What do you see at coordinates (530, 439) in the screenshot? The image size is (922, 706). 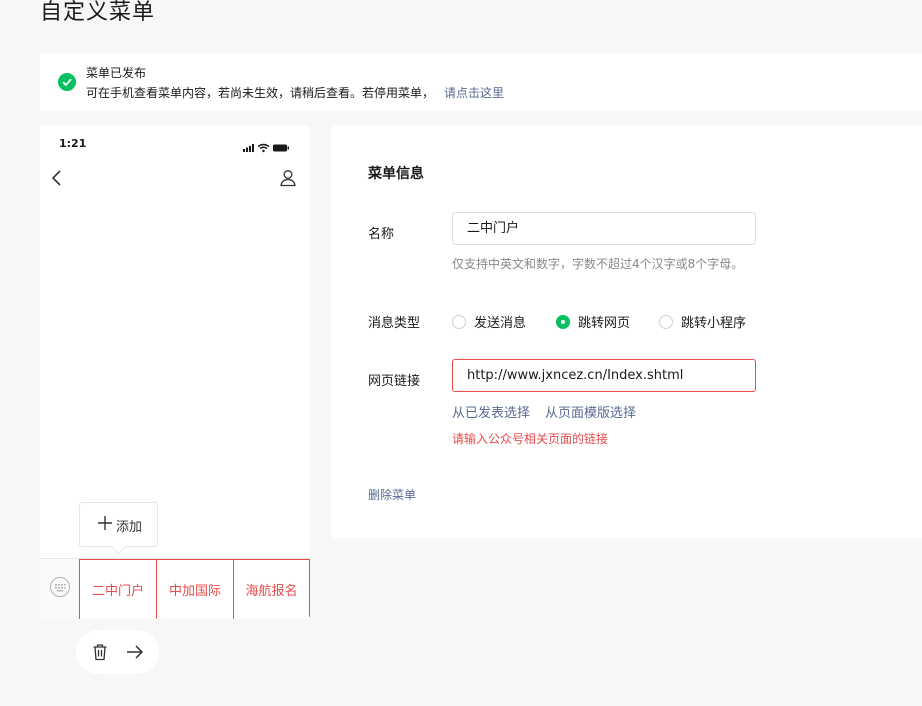 I see `link-error: 请输入公众号相关页面的链接` at bounding box center [530, 439].